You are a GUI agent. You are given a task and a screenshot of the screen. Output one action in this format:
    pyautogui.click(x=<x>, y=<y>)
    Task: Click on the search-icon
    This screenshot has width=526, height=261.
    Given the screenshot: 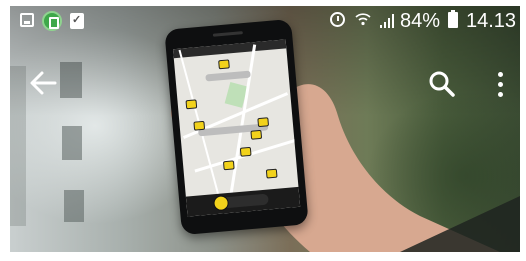 What is the action you would take?
    pyautogui.click(x=442, y=84)
    